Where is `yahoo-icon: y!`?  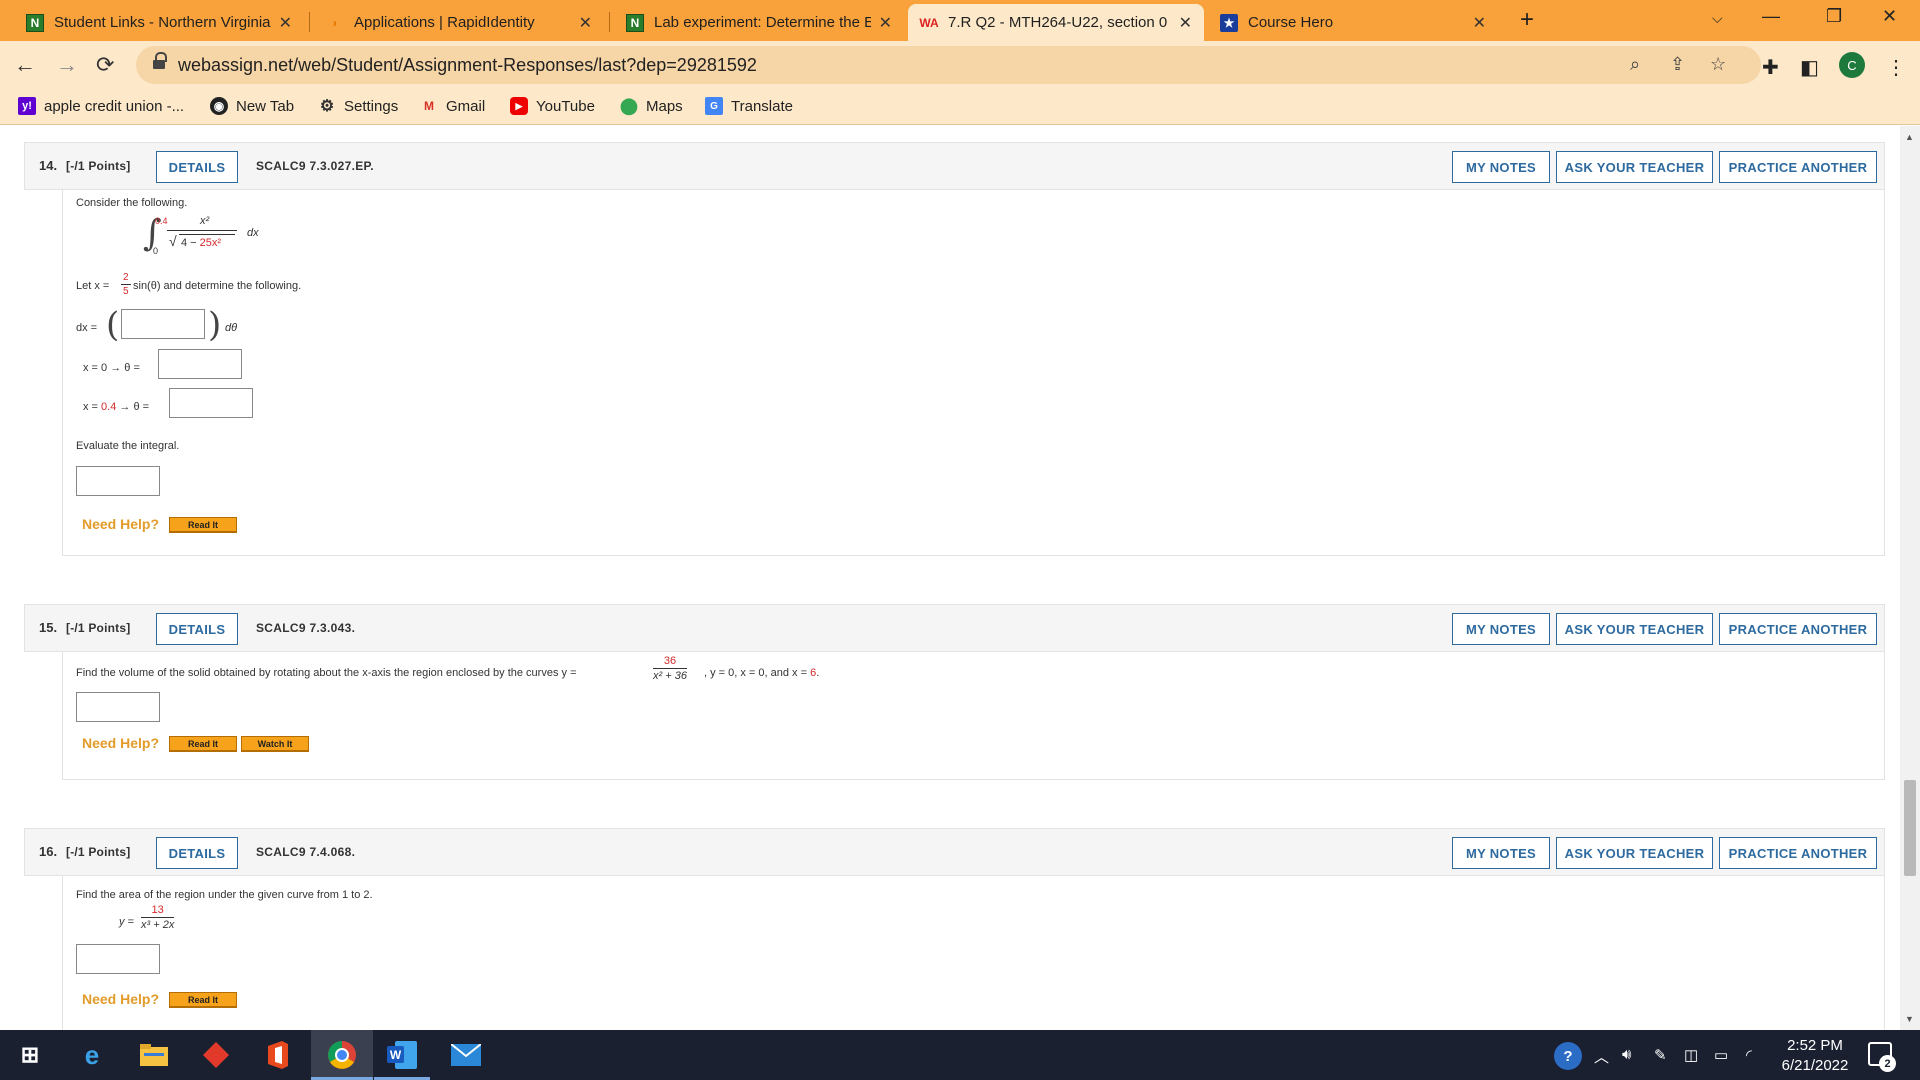 yahoo-icon: y! is located at coordinates (27, 106).